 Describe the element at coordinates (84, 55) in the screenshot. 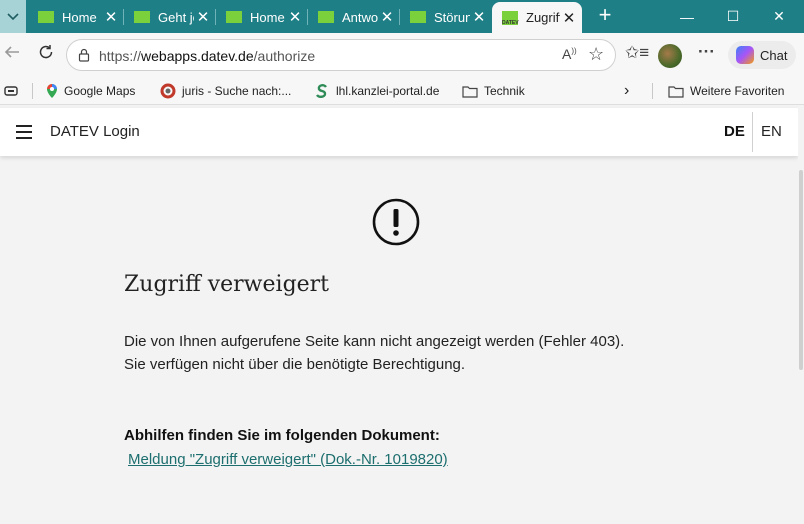

I see `lock-icon` at that location.